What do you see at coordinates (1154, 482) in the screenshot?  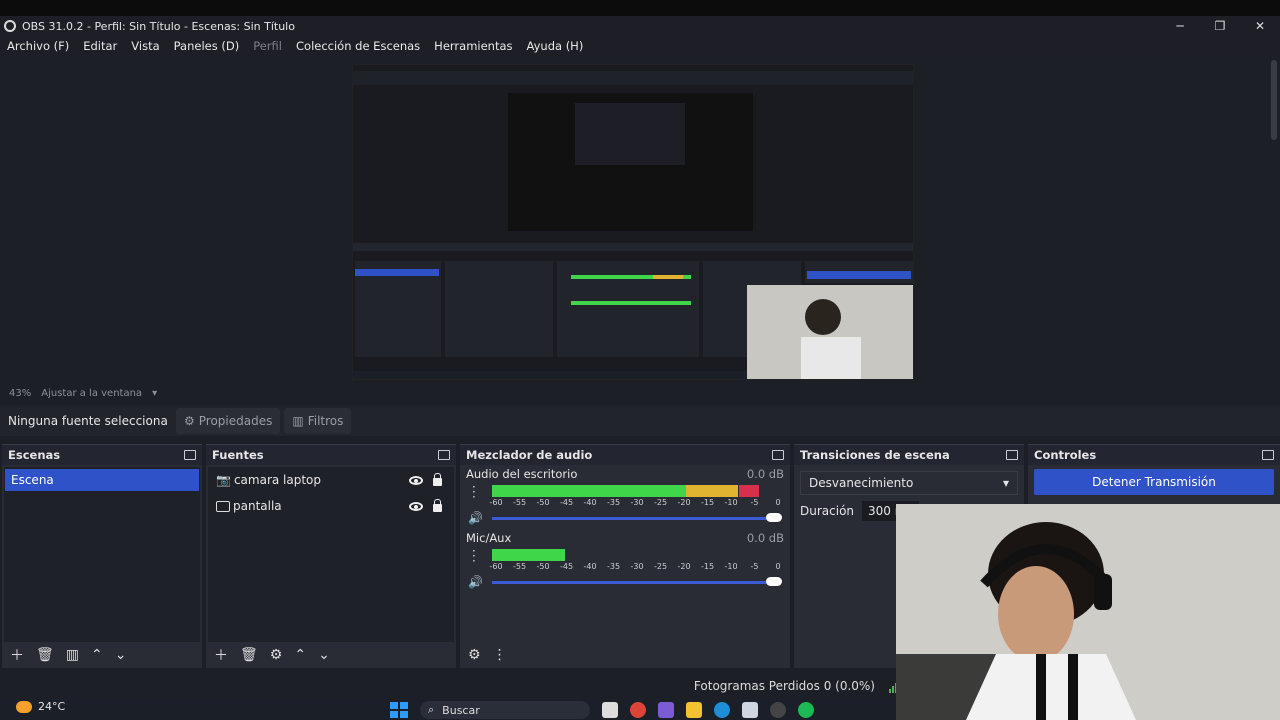 I see `stop-streaming-button: Detener Transmisión` at bounding box center [1154, 482].